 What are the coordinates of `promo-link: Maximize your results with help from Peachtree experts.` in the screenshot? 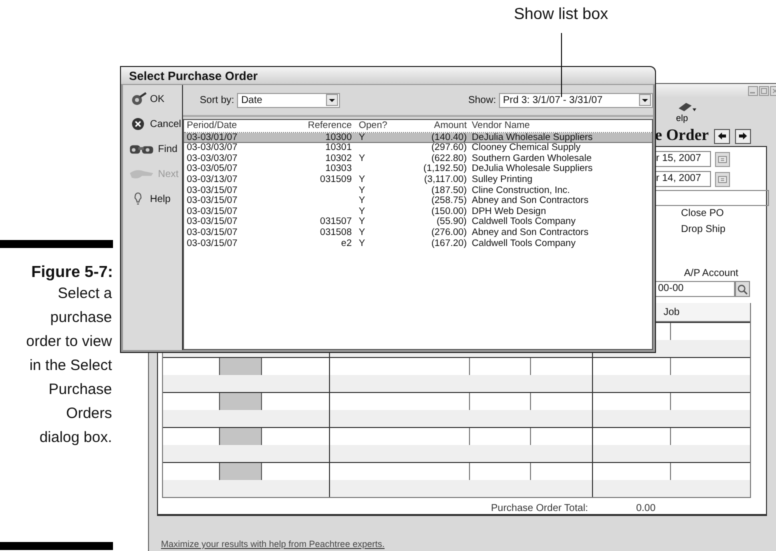 It's located at (273, 544).